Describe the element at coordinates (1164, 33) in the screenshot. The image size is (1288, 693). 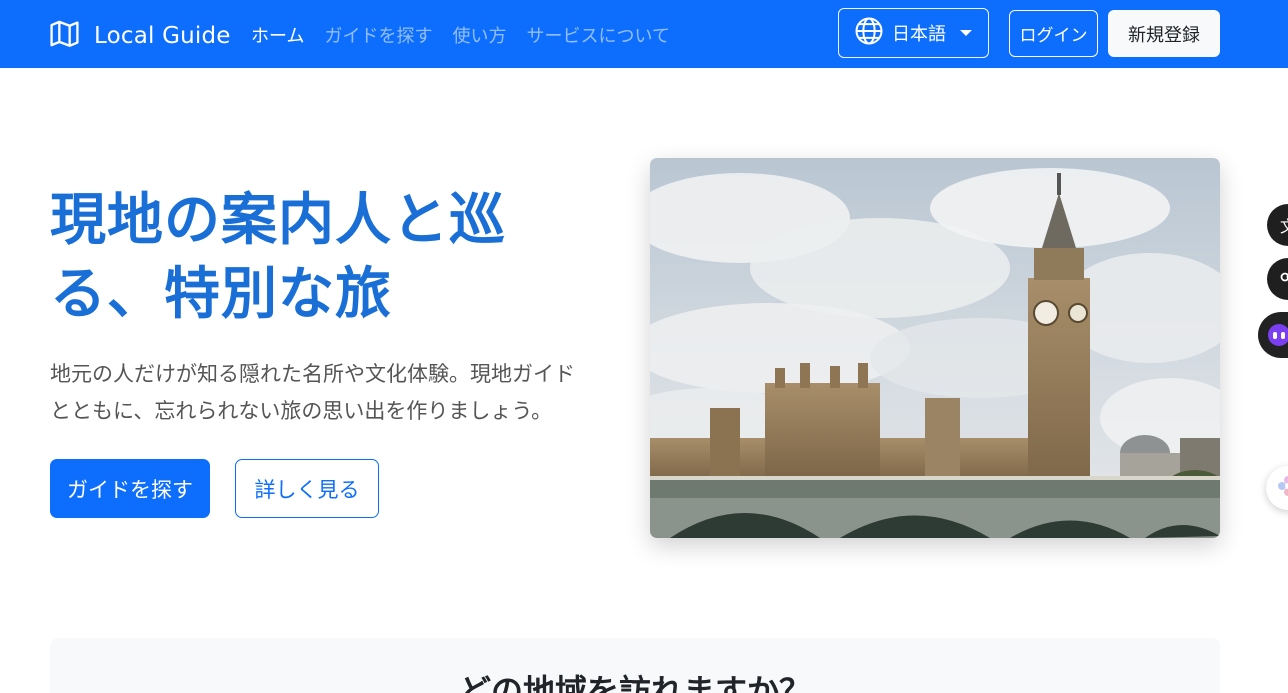
I see `signup-button: 新規登録` at that location.